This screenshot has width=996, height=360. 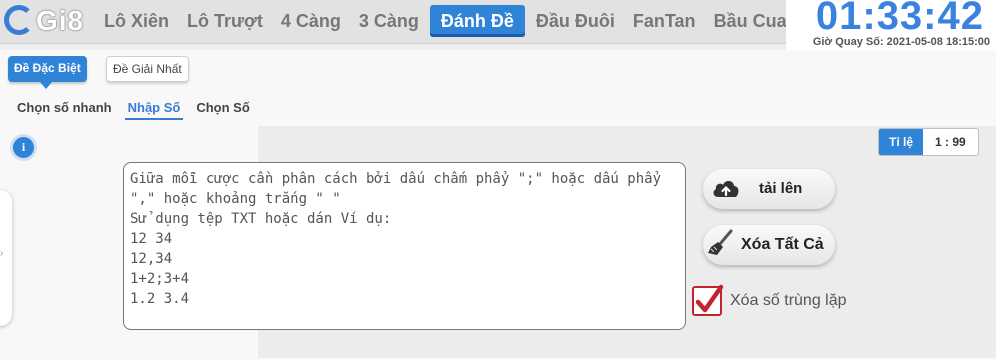 I want to click on tab-4-cang: 4 Càng, so click(x=311, y=21).